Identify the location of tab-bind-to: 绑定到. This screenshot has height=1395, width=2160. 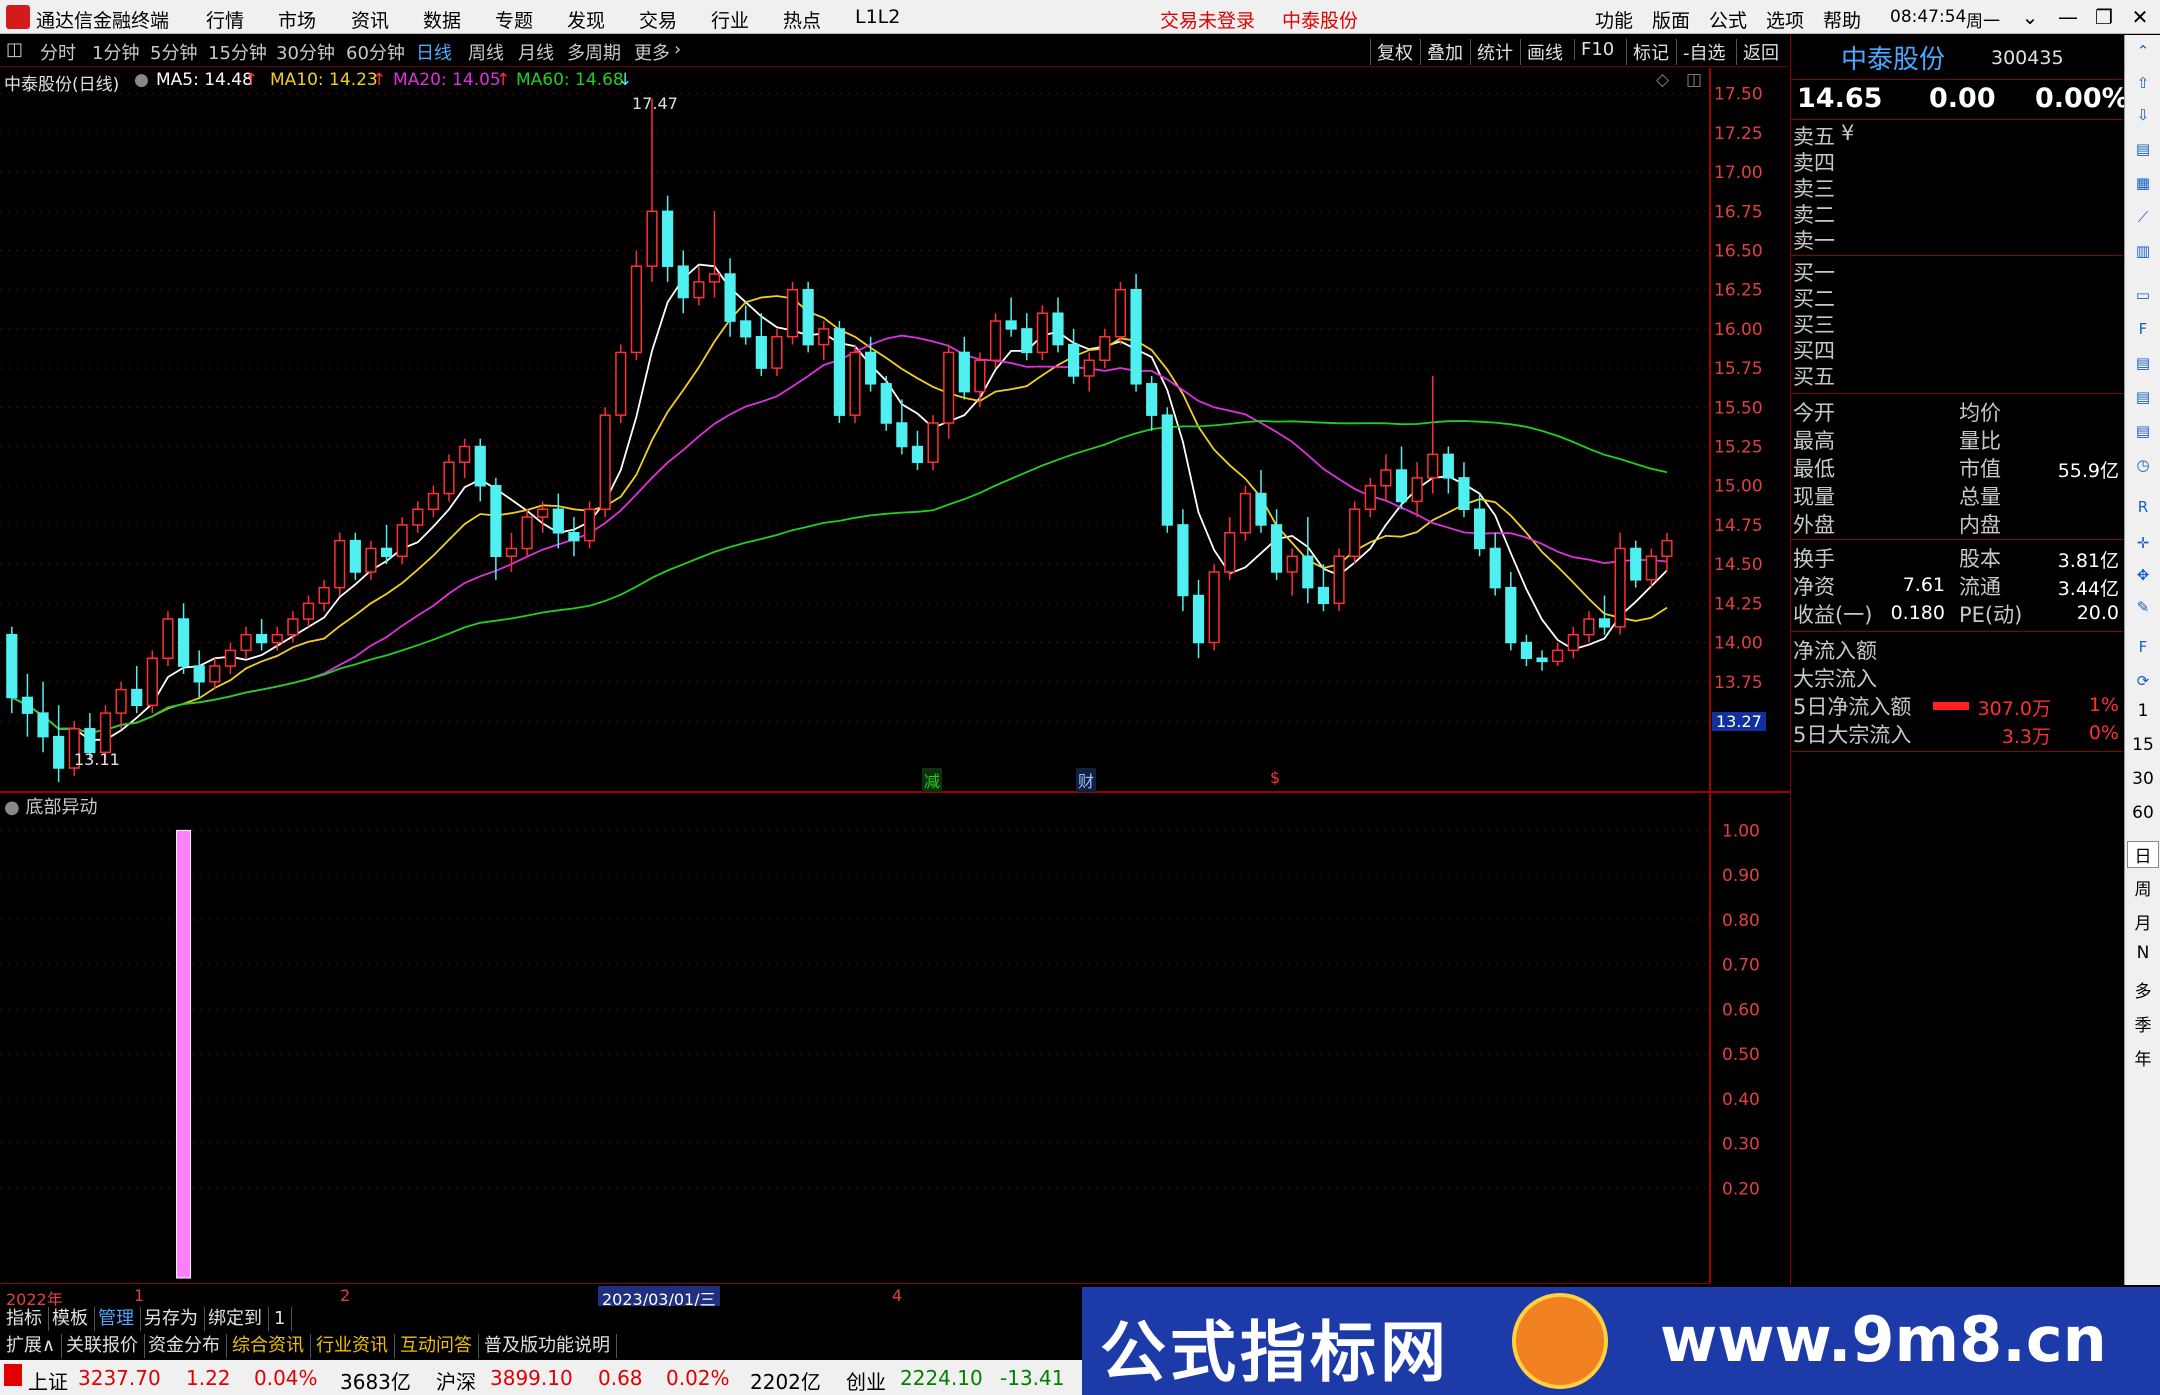
(235, 1319).